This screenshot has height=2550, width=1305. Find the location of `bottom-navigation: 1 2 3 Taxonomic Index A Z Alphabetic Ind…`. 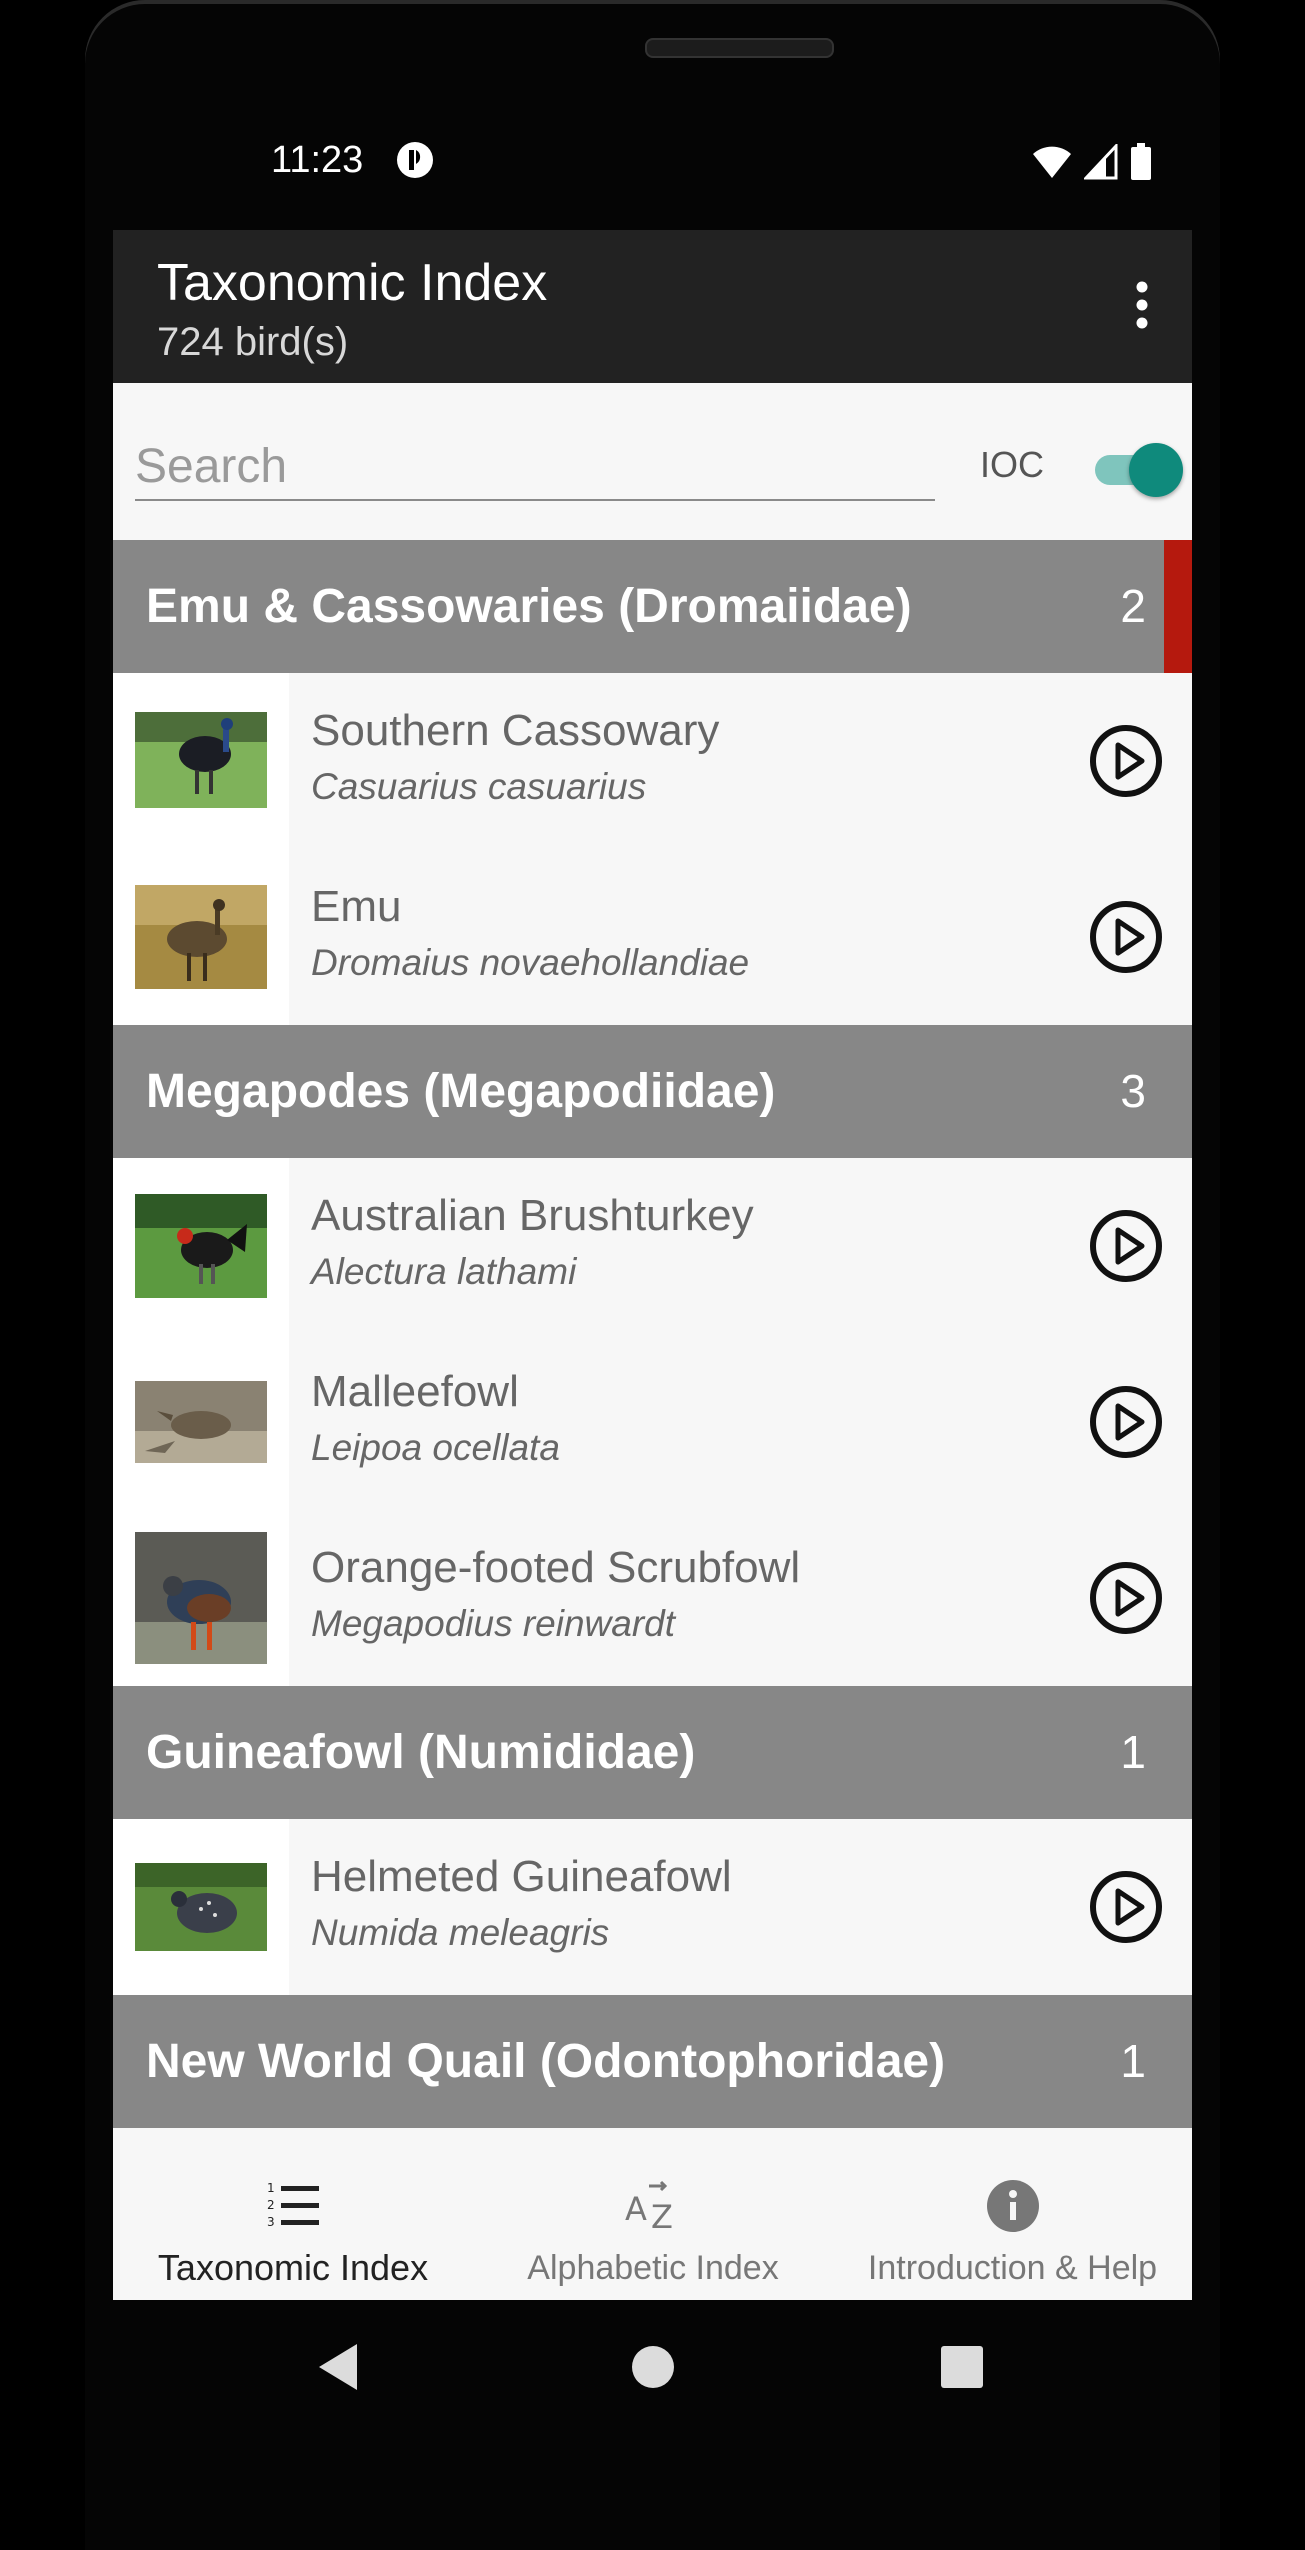

bottom-navigation: 1 2 3 Taxonomic Index A Z Alphabetic Ind… is located at coordinates (652, 2224).